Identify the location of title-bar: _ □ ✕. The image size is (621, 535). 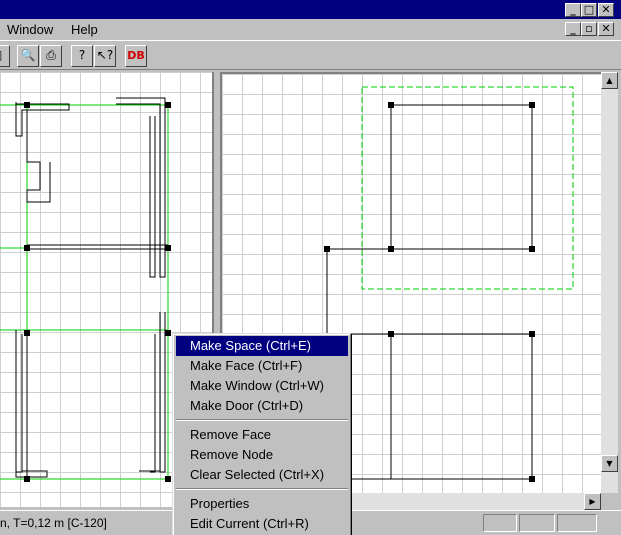
(310, 9).